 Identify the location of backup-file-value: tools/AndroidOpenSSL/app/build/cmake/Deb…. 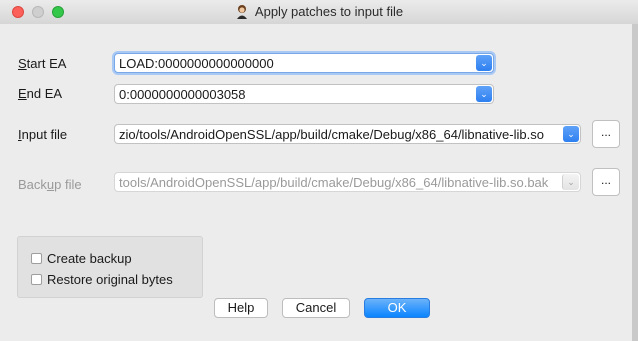
(334, 182).